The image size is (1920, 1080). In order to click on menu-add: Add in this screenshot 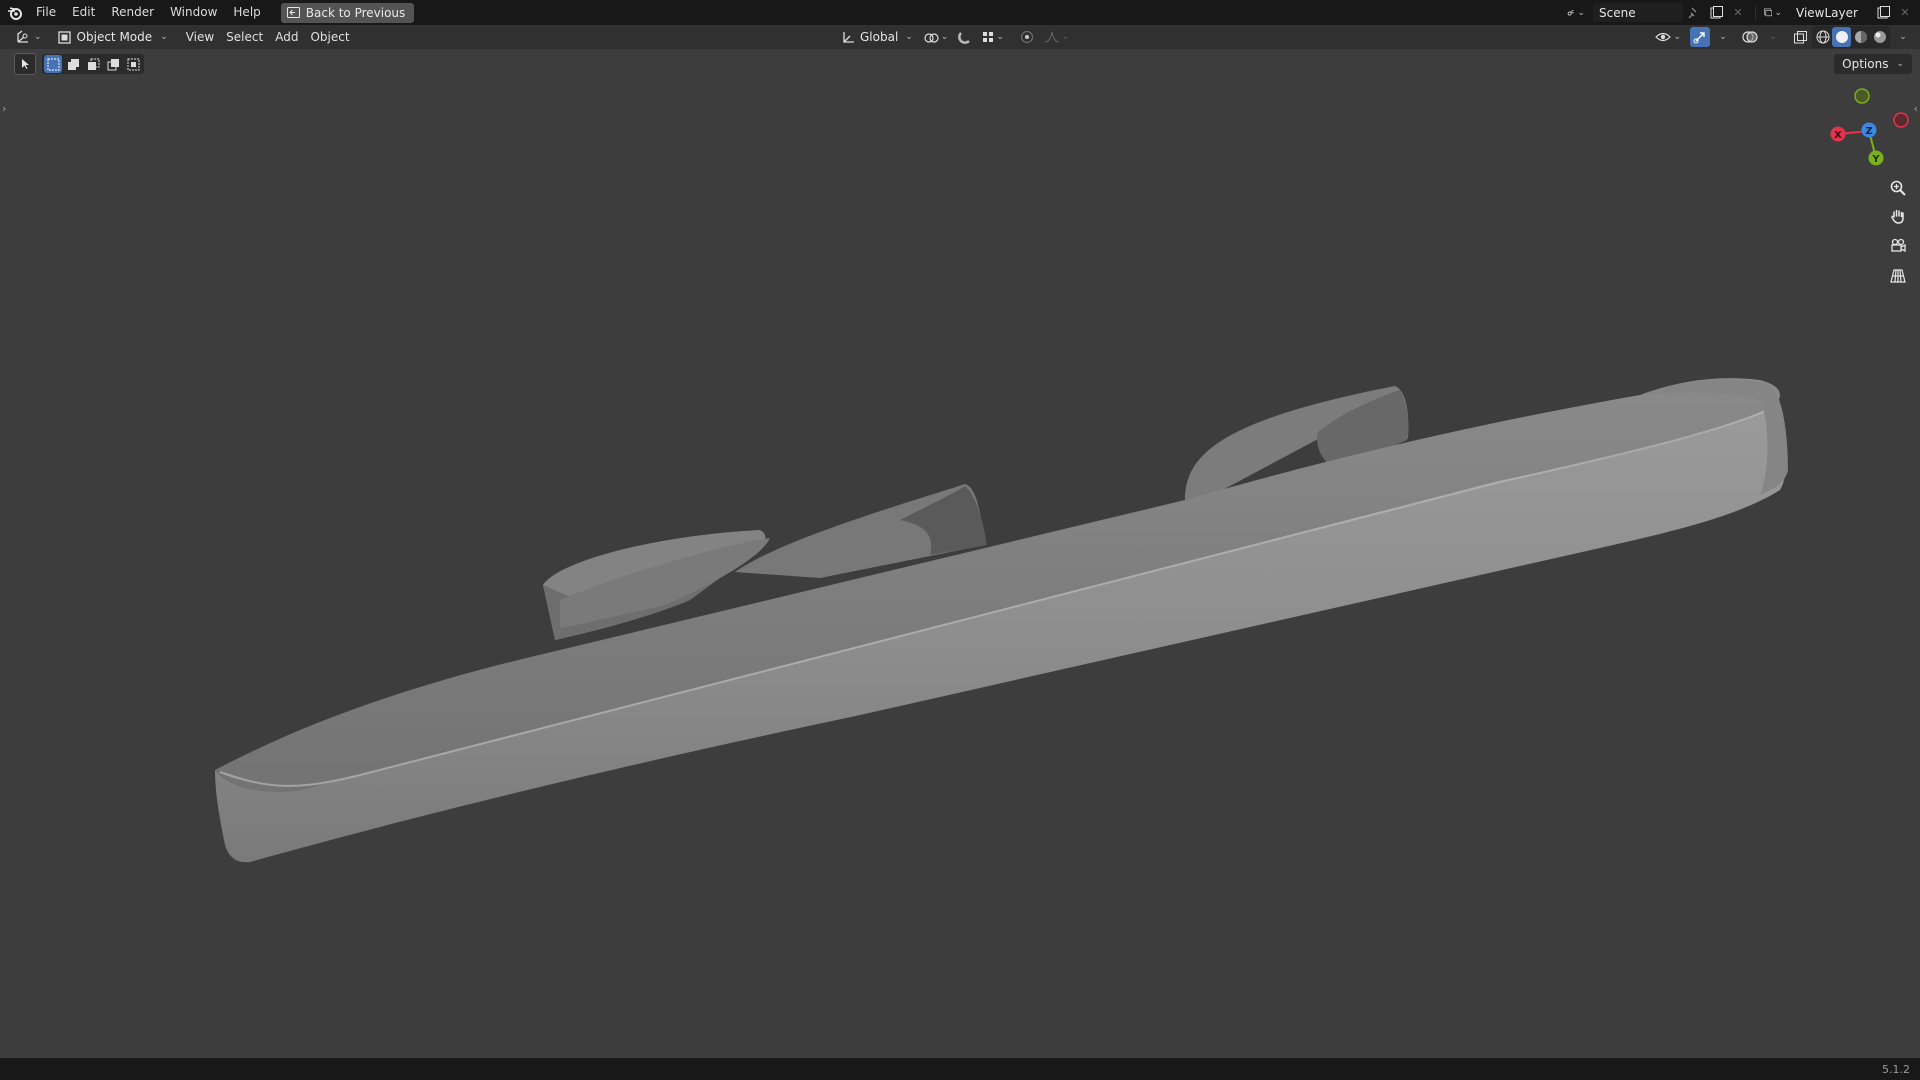, I will do `click(286, 37)`.